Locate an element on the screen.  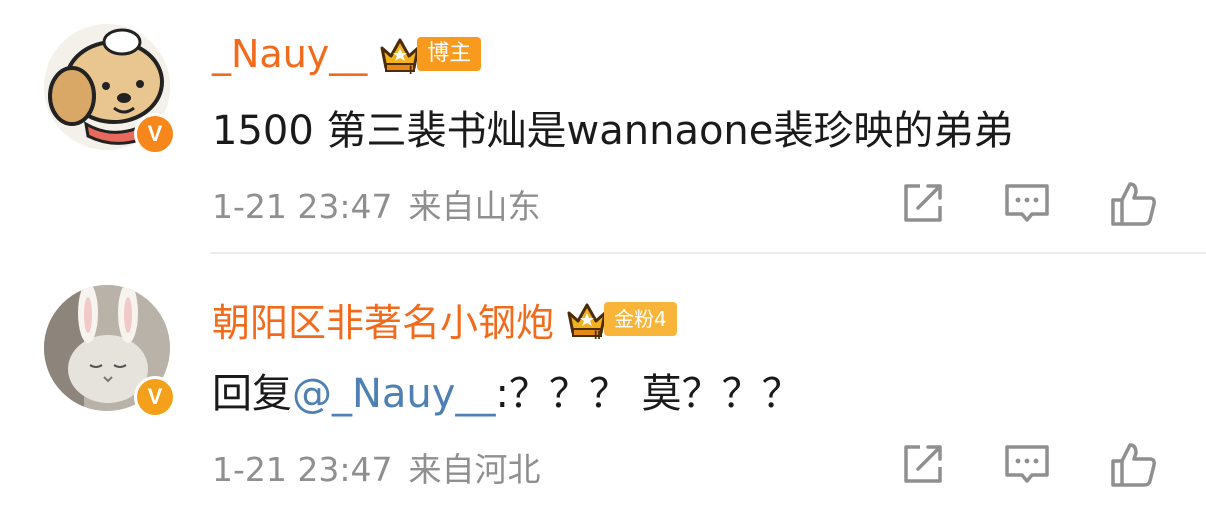
name-row: _Nauy__ I 博主 is located at coordinates (347, 54).